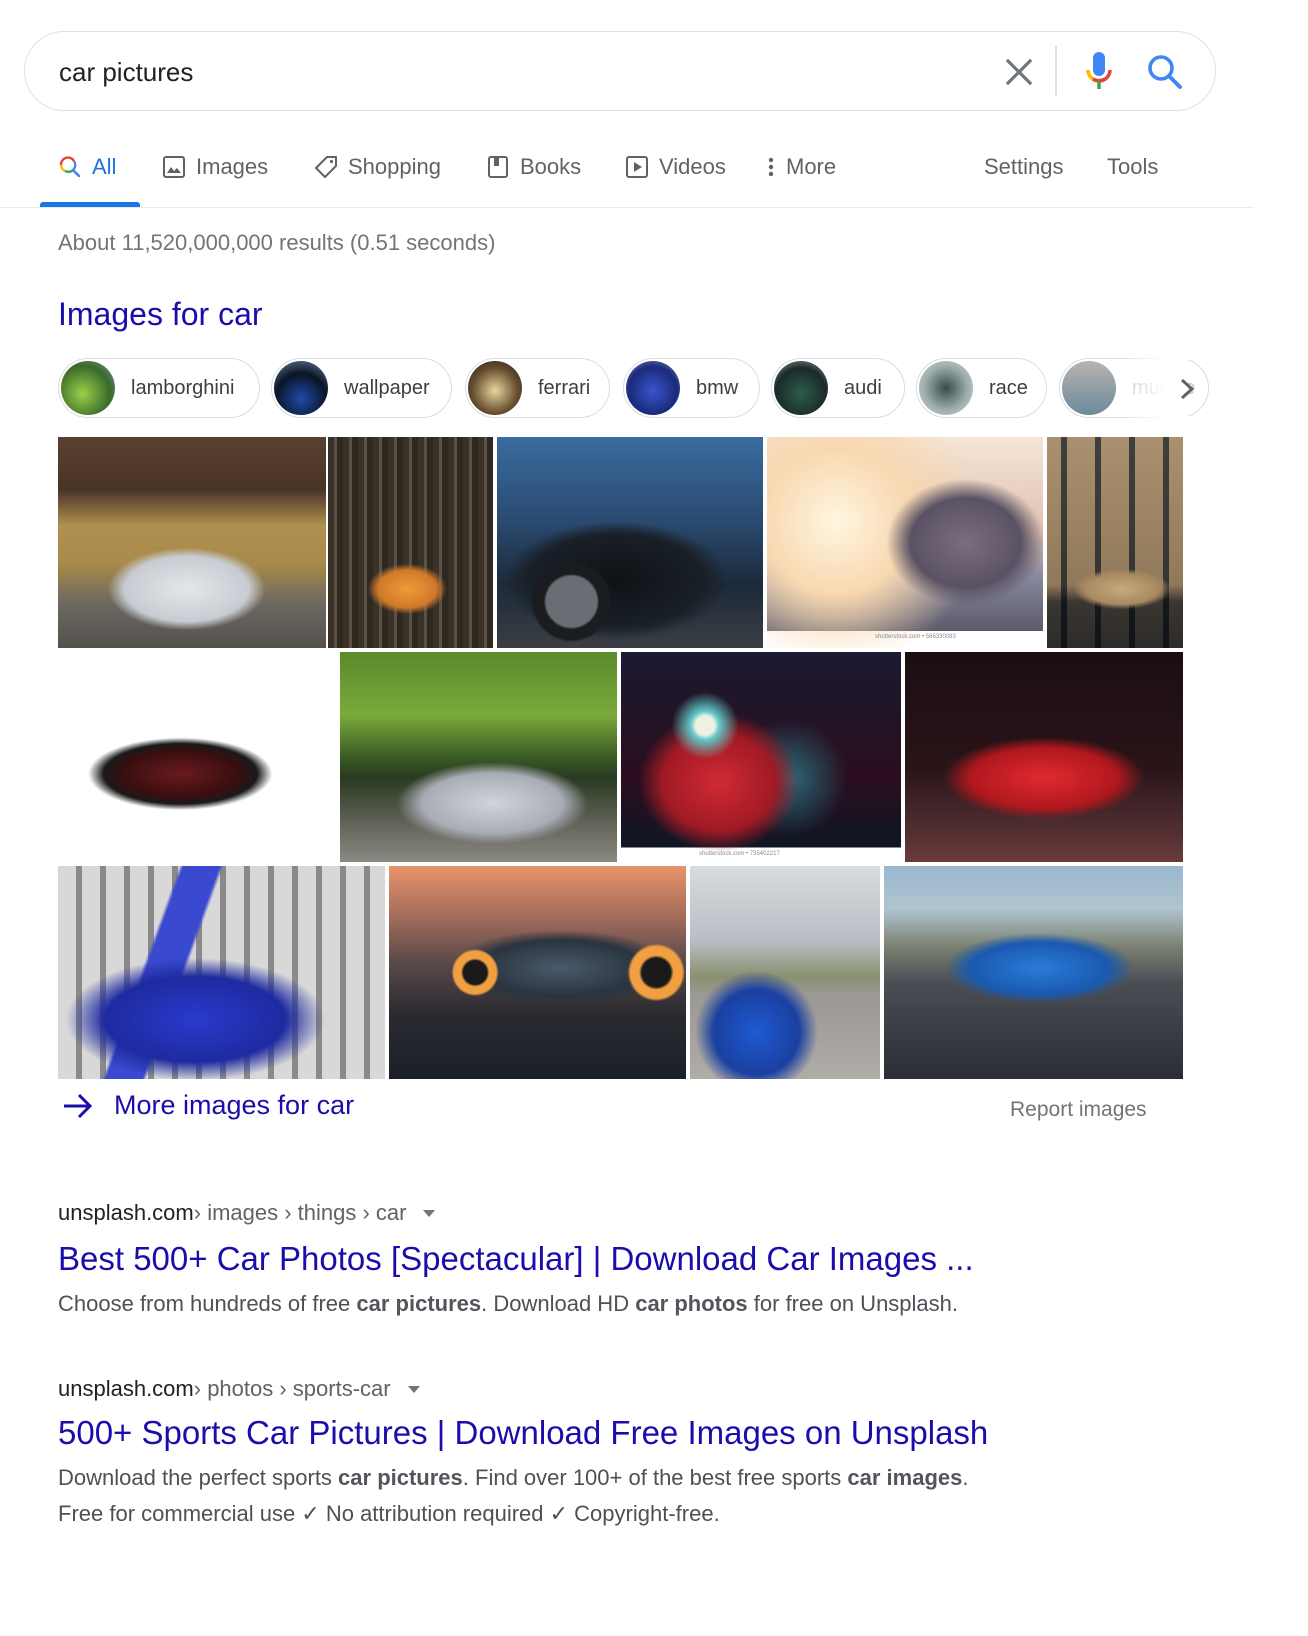  What do you see at coordinates (232, 166) in the screenshot?
I see `tab-label: Images` at bounding box center [232, 166].